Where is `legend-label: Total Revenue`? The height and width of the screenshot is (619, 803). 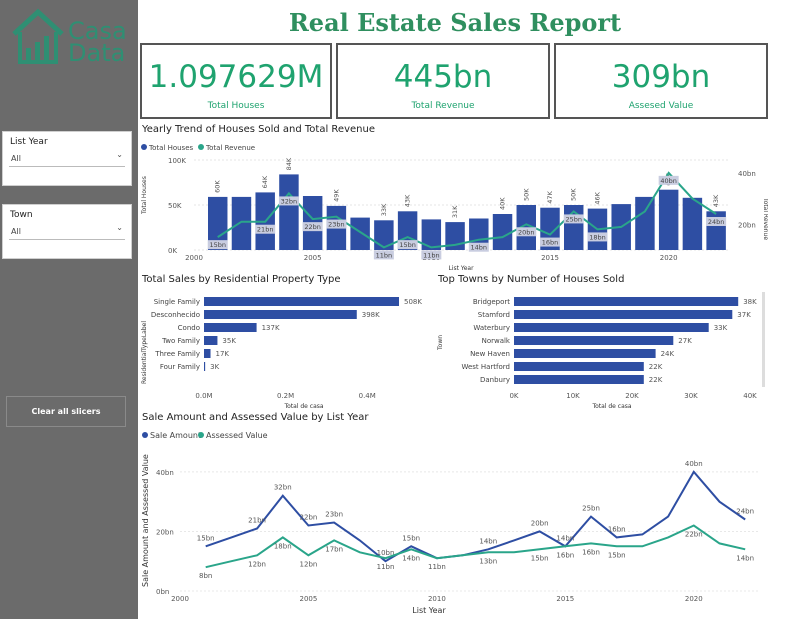 legend-label: Total Revenue is located at coordinates (230, 148).